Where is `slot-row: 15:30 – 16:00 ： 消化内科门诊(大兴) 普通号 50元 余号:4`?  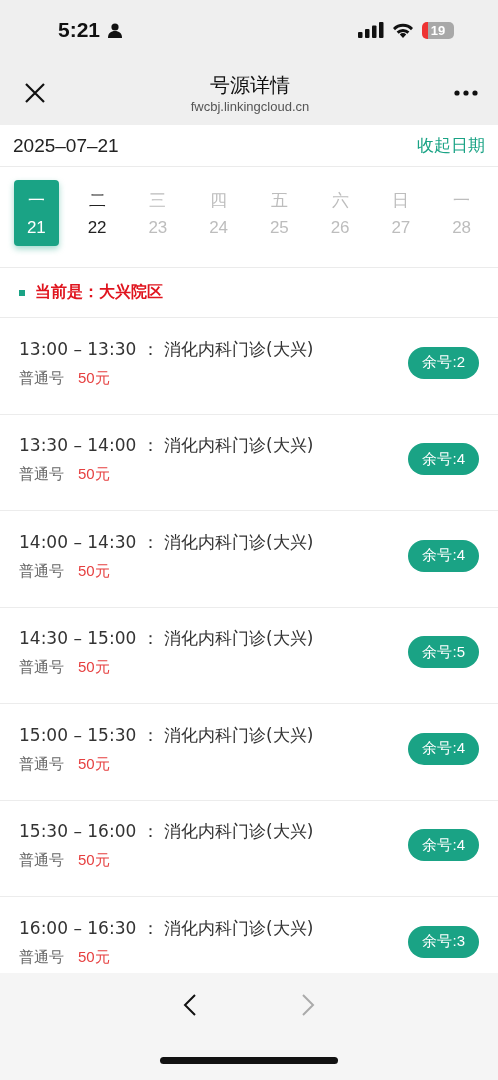
slot-row: 15:30 – 16:00 ： 消化内科门诊(大兴) 普通号 50元 余号:4 is located at coordinates (249, 848).